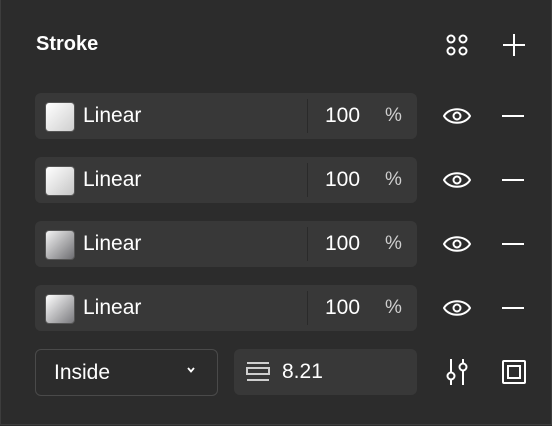 The height and width of the screenshot is (426, 552). What do you see at coordinates (258, 371) in the screenshot?
I see `stroke-weight-icon` at bounding box center [258, 371].